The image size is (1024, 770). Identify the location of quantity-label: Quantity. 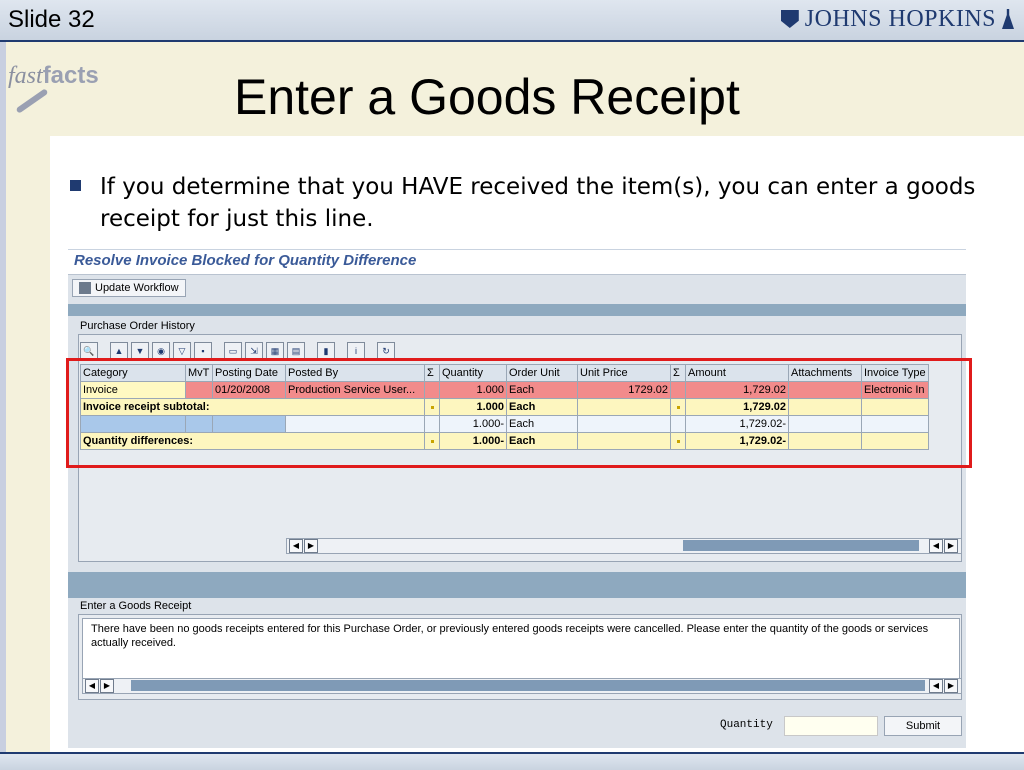
(746, 725).